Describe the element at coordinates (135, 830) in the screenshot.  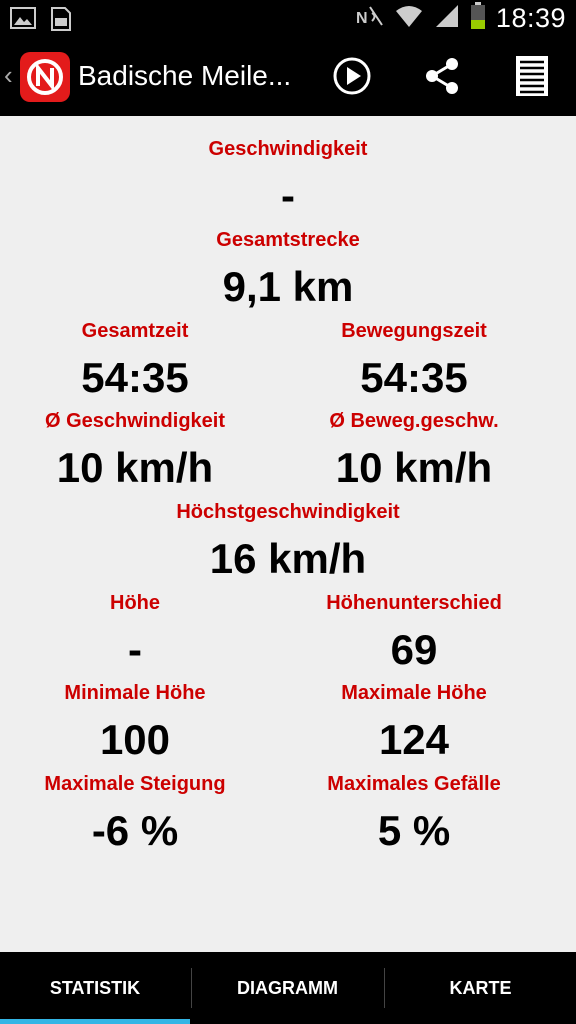
I see `max-grade-value: -6 %` at that location.